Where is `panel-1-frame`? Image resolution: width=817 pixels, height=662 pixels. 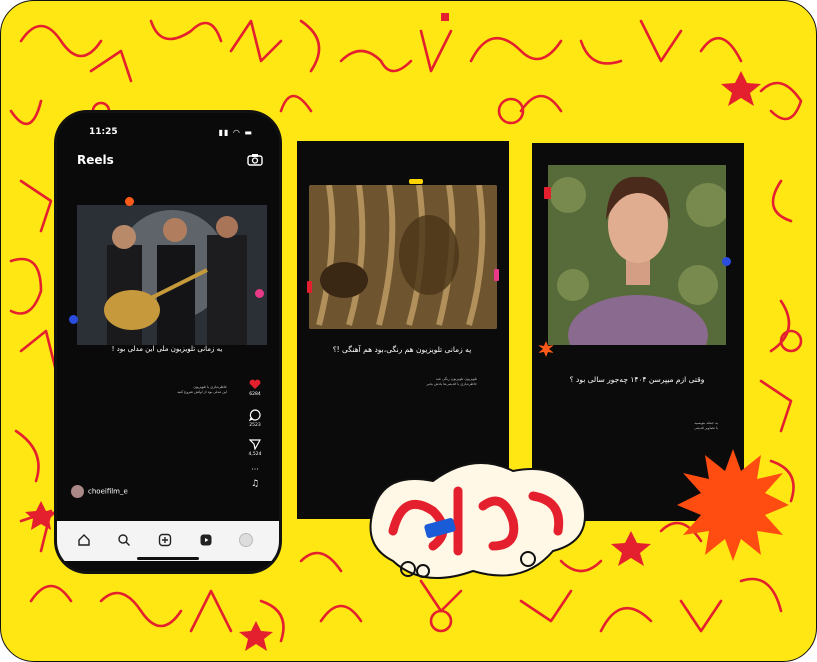
panel-1-frame is located at coordinates (403, 257).